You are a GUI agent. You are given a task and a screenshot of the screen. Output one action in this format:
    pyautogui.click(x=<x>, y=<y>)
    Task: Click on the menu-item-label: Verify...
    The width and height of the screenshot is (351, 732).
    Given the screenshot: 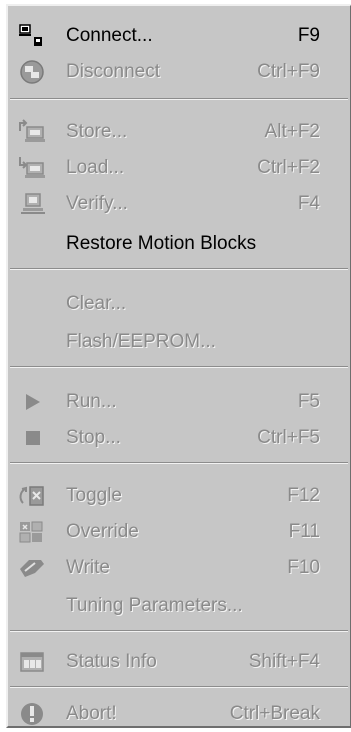 What is the action you would take?
    pyautogui.click(x=97, y=203)
    